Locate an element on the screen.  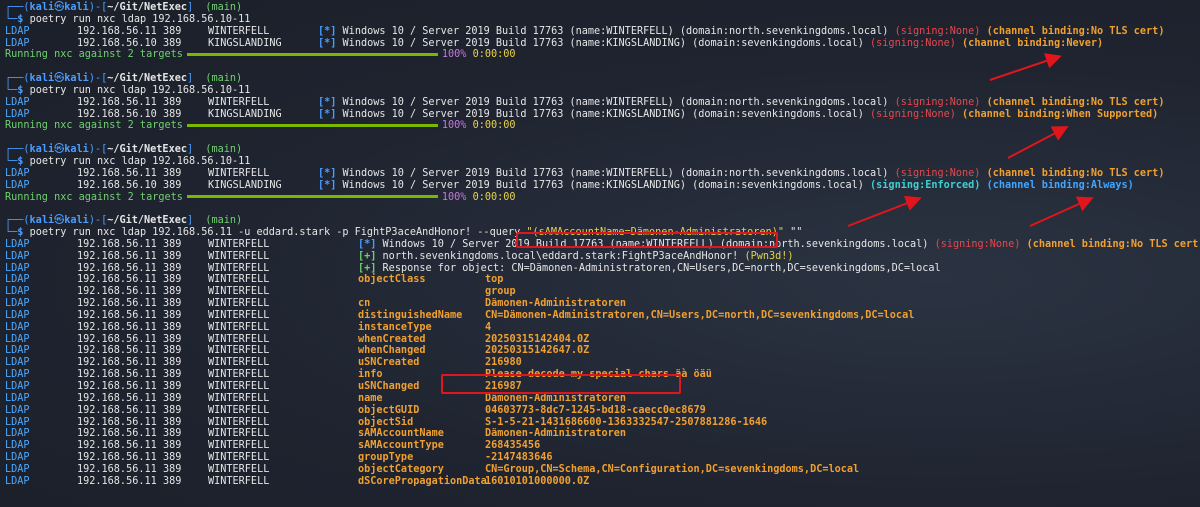
arrow-channel-binding-never is located at coordinates (1025, 67).